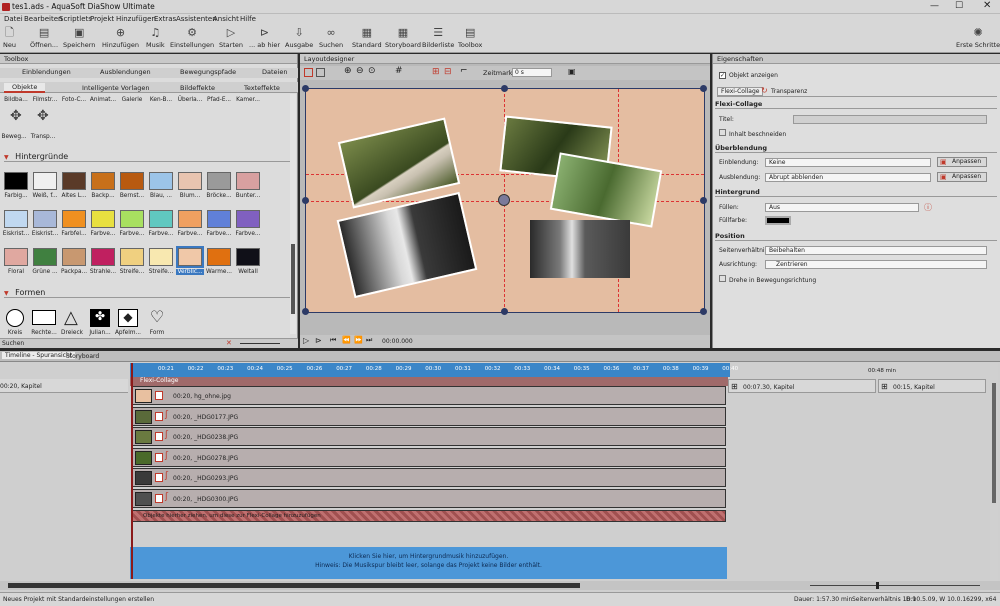 The width and height of the screenshot is (1000, 606). Describe the element at coordinates (260, 343) in the screenshot. I see `zoom-slider` at that location.